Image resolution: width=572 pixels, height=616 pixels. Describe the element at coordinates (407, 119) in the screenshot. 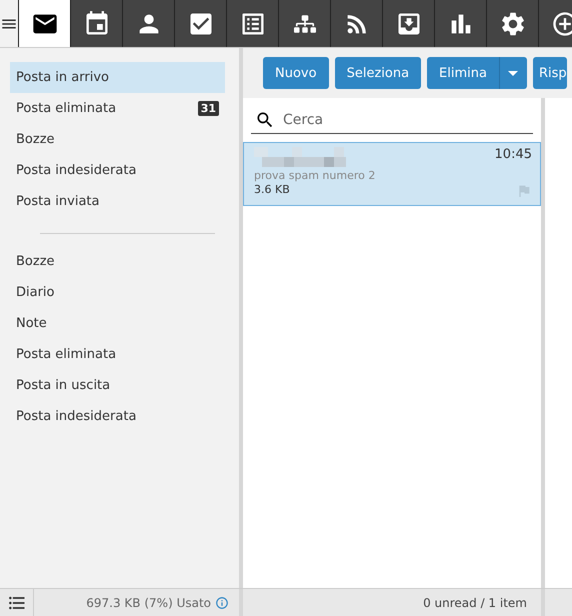

I see `search-field: Cerca` at that location.